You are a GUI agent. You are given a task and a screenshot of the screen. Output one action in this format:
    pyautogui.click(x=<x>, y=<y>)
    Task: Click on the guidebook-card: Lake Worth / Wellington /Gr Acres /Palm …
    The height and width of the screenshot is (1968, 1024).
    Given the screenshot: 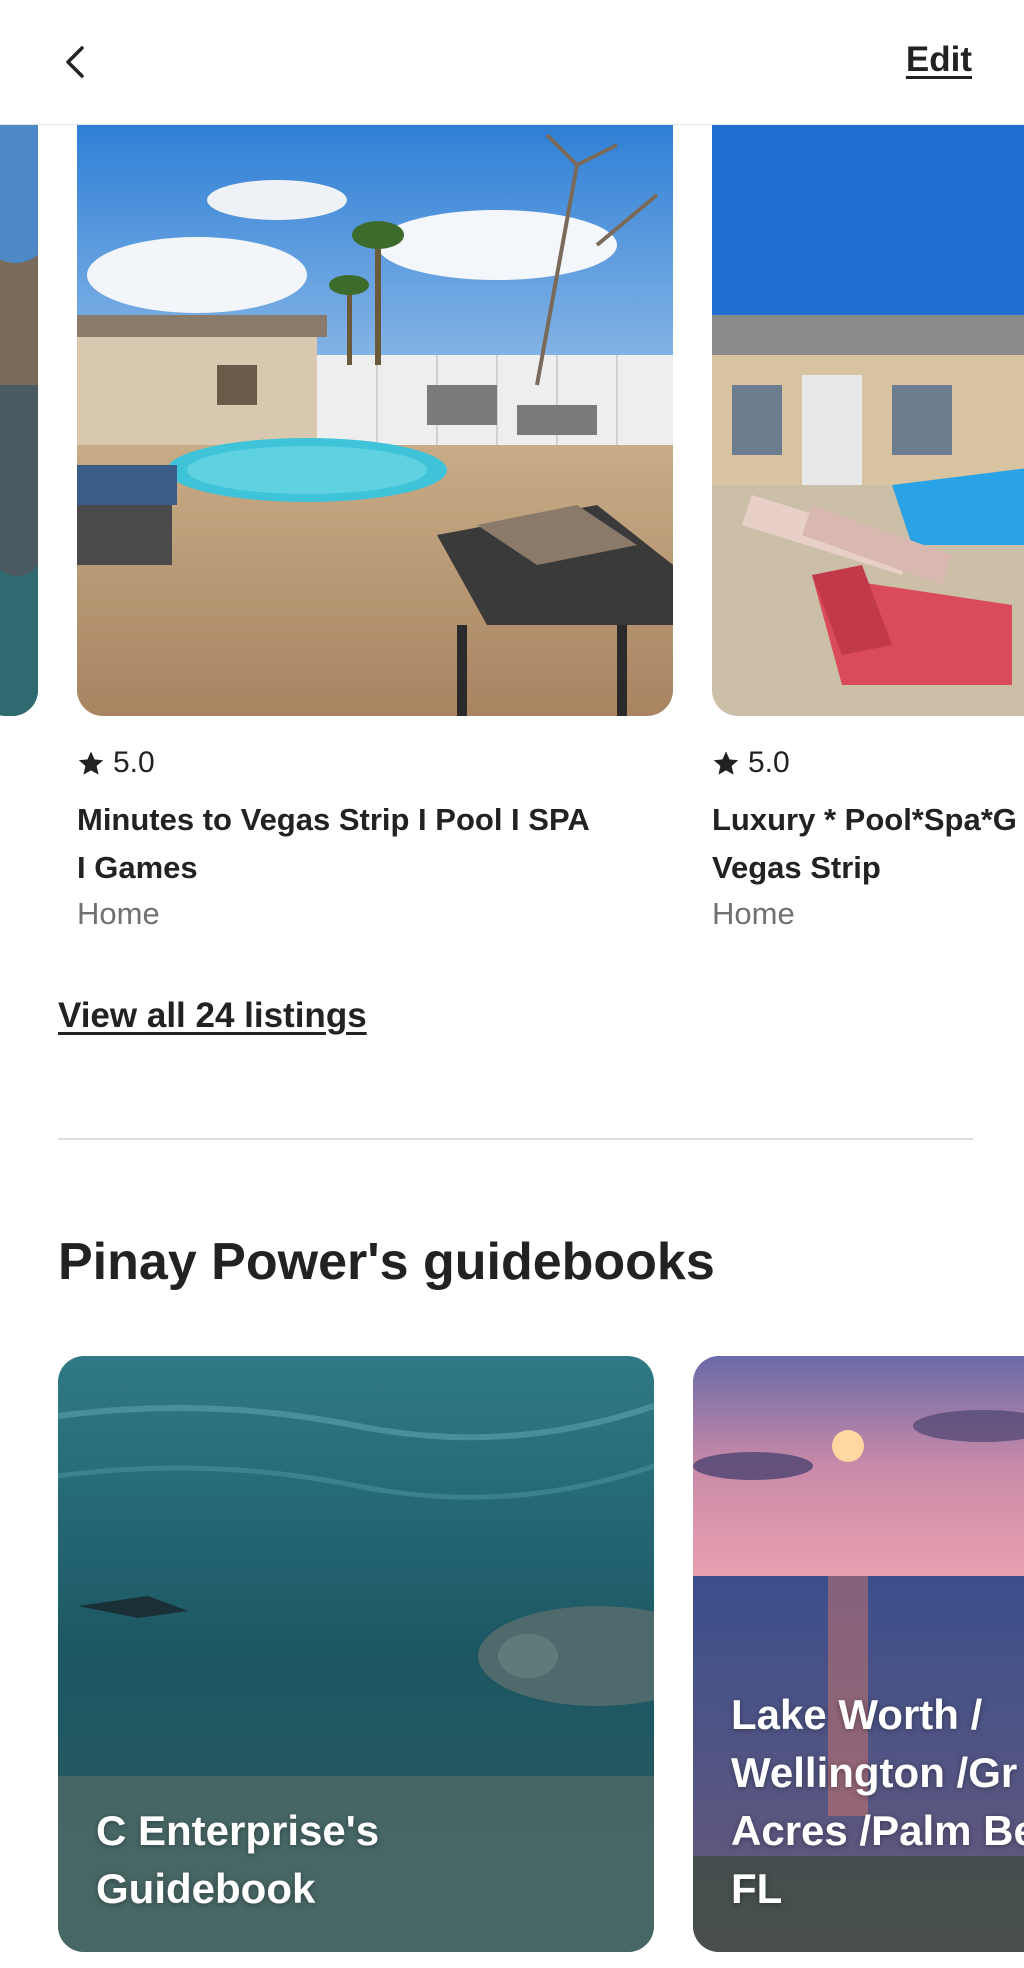 What is the action you would take?
    pyautogui.click(x=858, y=1654)
    